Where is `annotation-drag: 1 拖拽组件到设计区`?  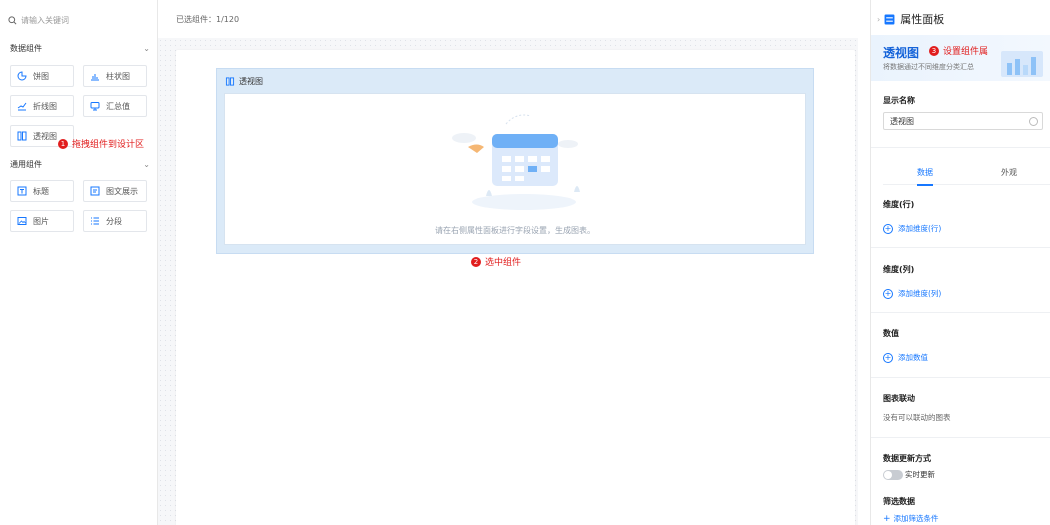
annotation-drag: 1 拖拽组件到设计区 is located at coordinates (101, 143).